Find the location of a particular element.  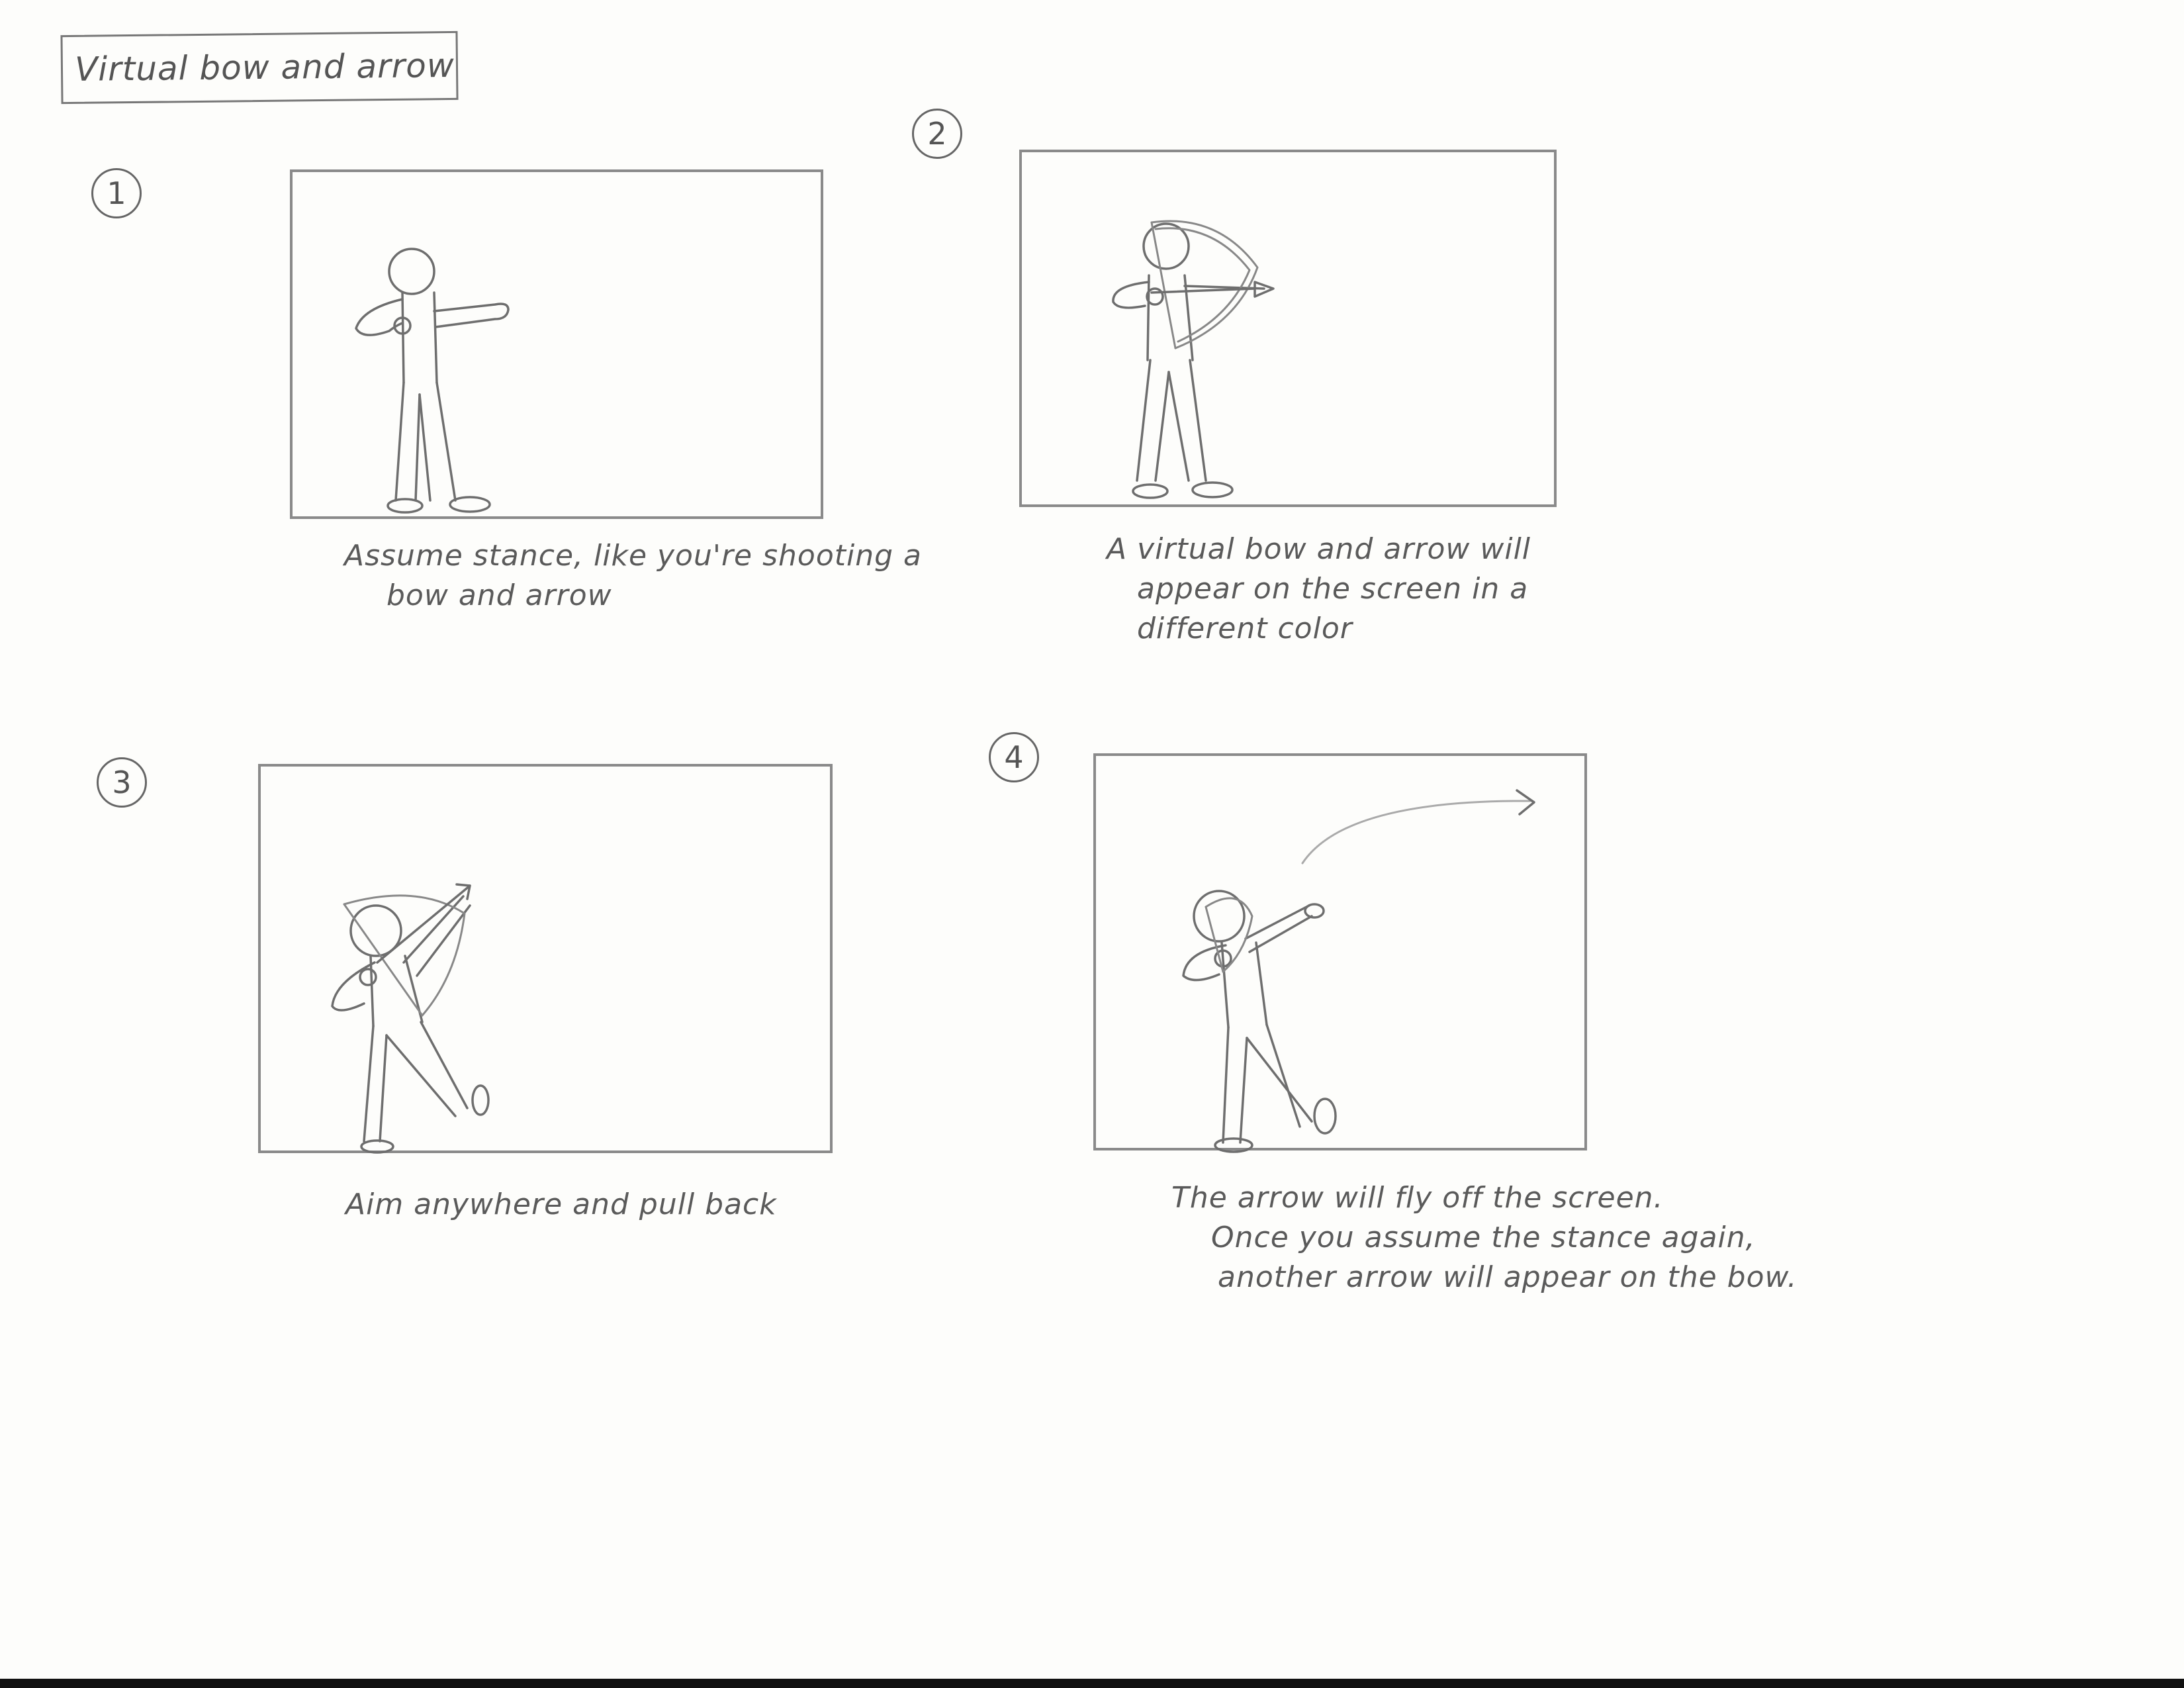

panel-1-caption-line: bow and arrow is located at coordinates (499, 595).